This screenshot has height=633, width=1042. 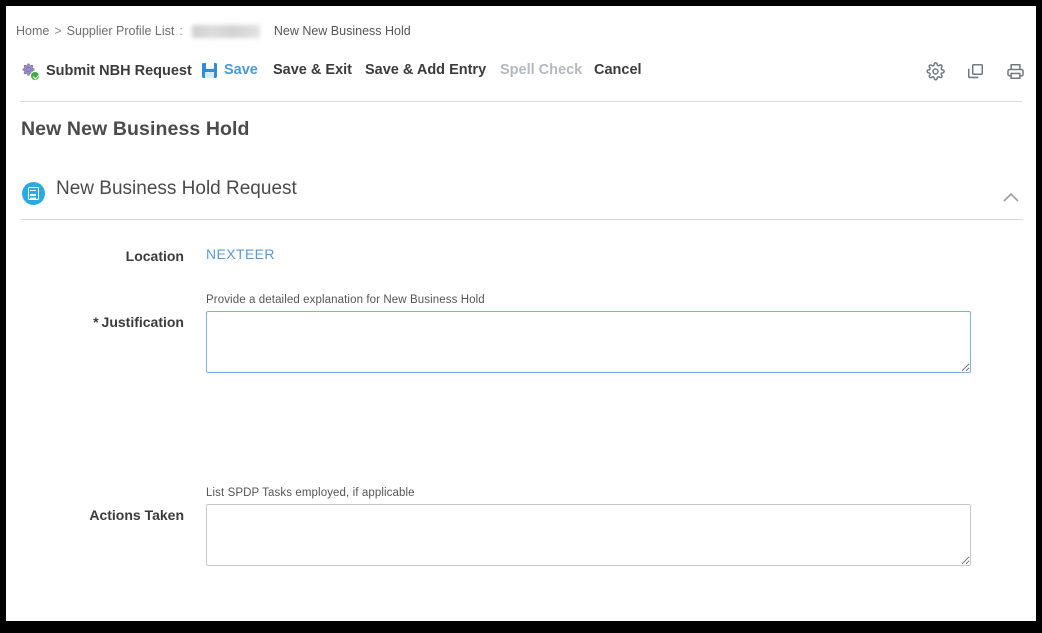 What do you see at coordinates (135, 129) in the screenshot?
I see `page-title: New New Business Hold` at bounding box center [135, 129].